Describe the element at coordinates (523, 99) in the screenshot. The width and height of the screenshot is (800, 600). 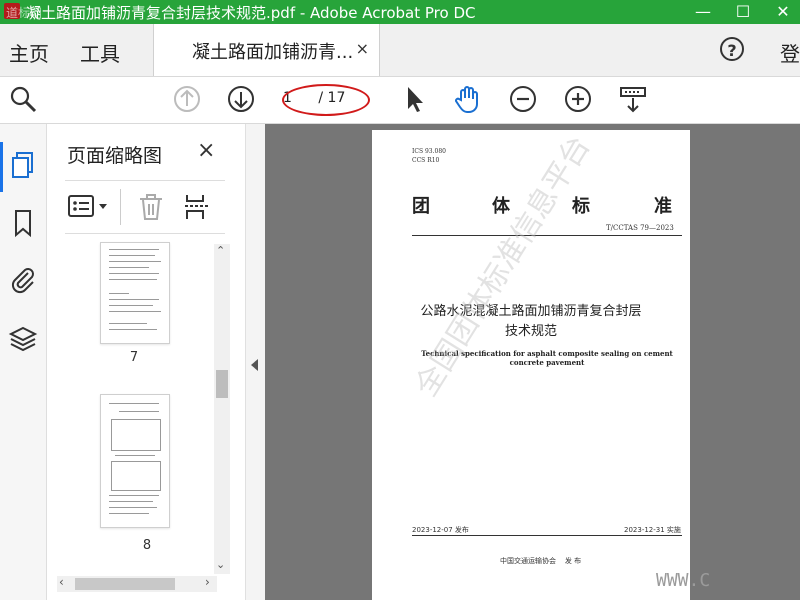
I see `zoom-out-icon` at that location.